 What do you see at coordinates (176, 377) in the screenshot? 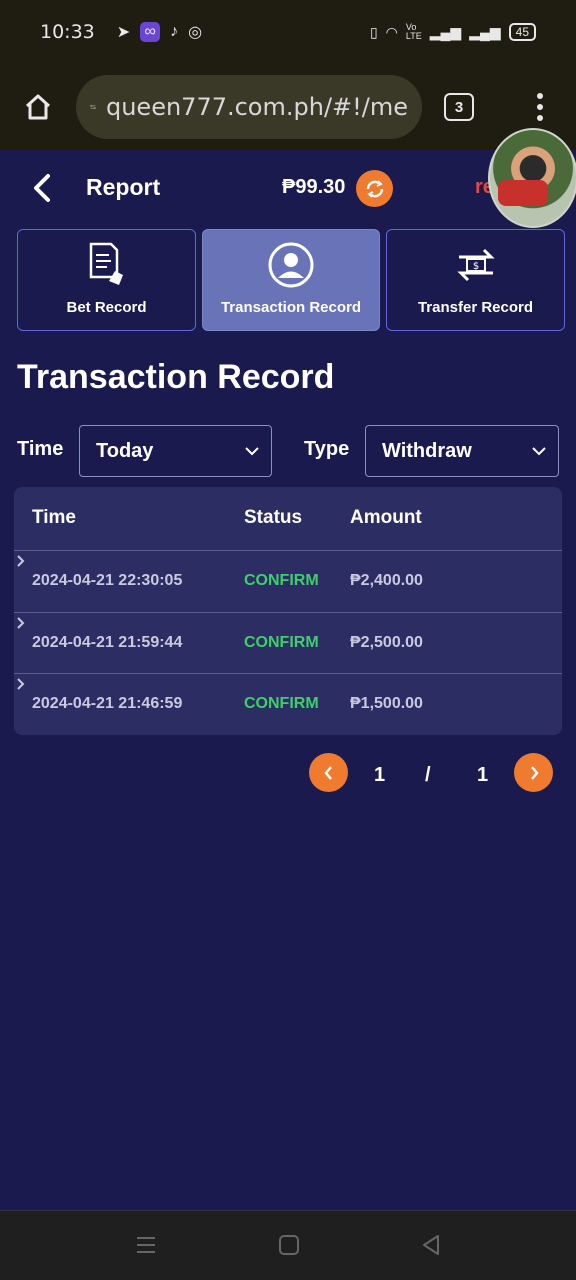
I see `section-title: Transaction Record` at bounding box center [176, 377].